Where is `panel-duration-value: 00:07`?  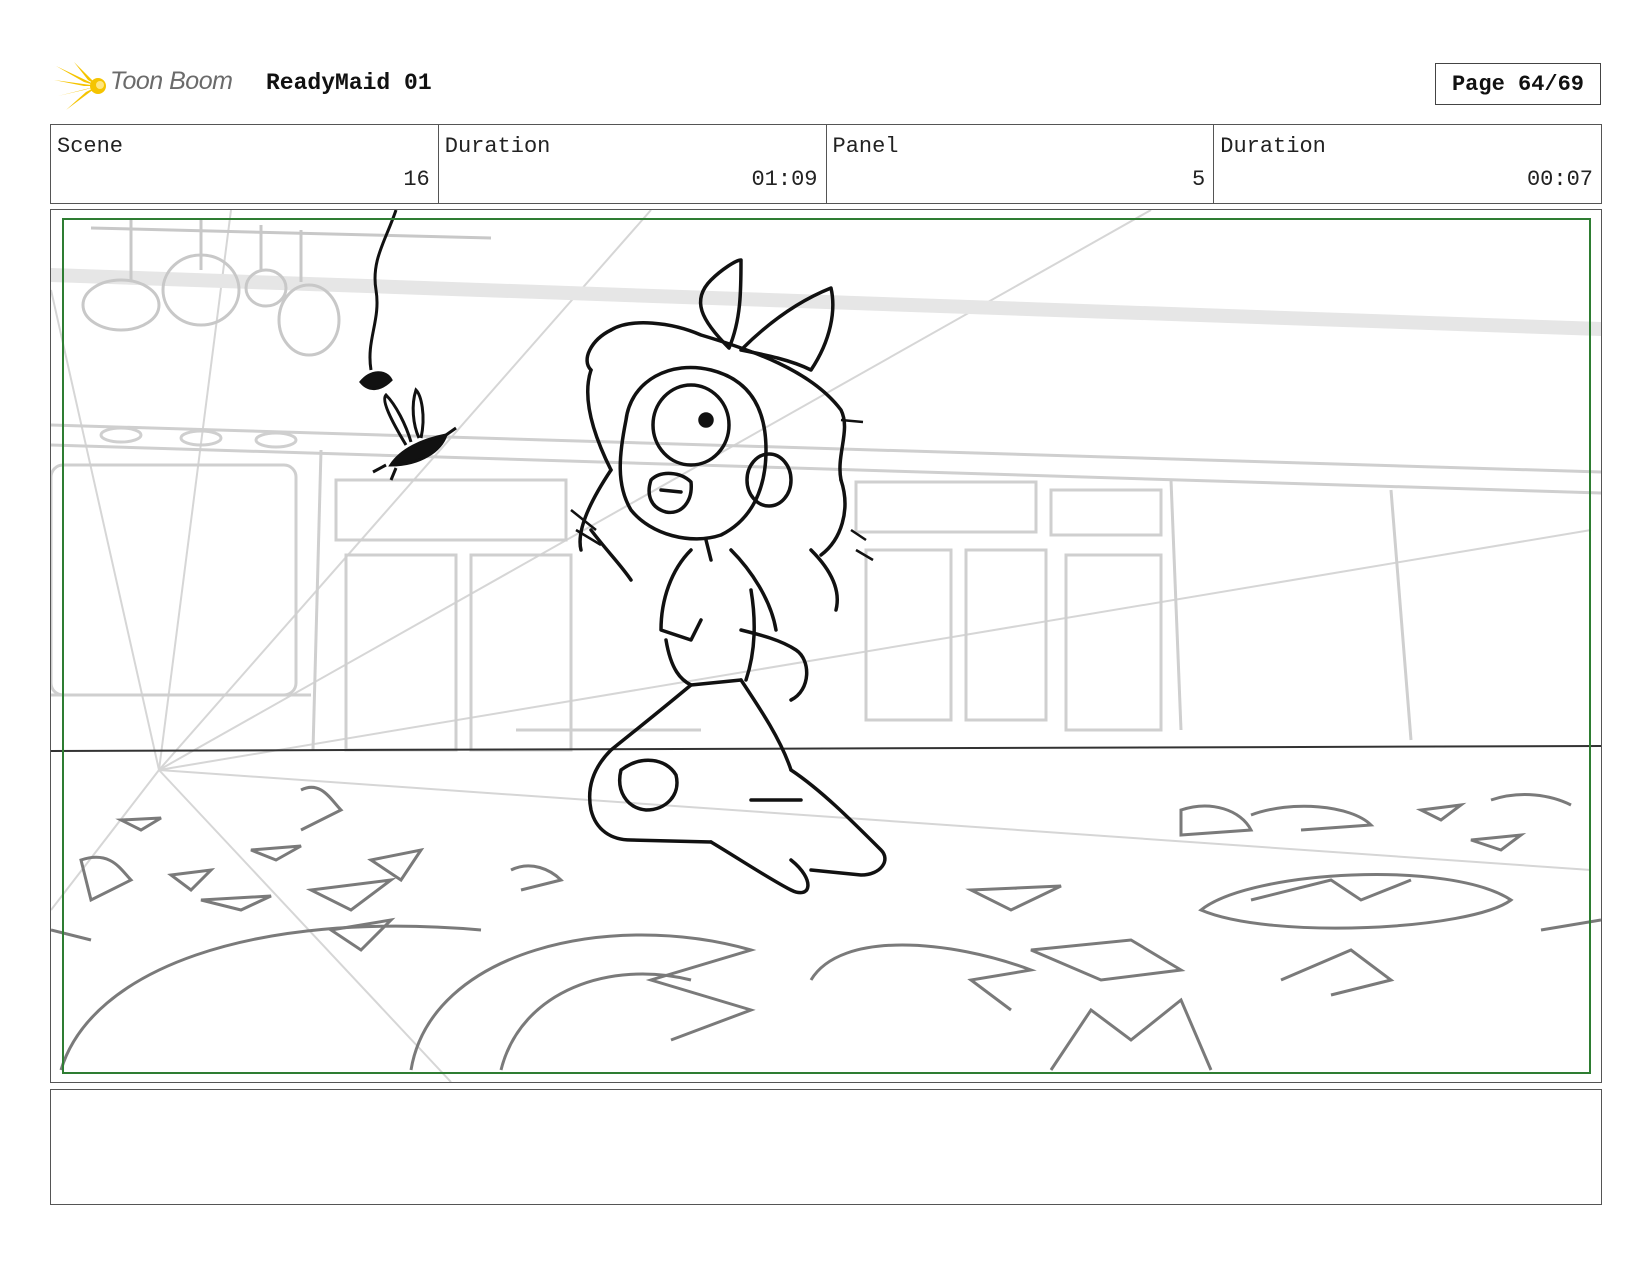
panel-duration-value: 00:07 is located at coordinates (1559, 179).